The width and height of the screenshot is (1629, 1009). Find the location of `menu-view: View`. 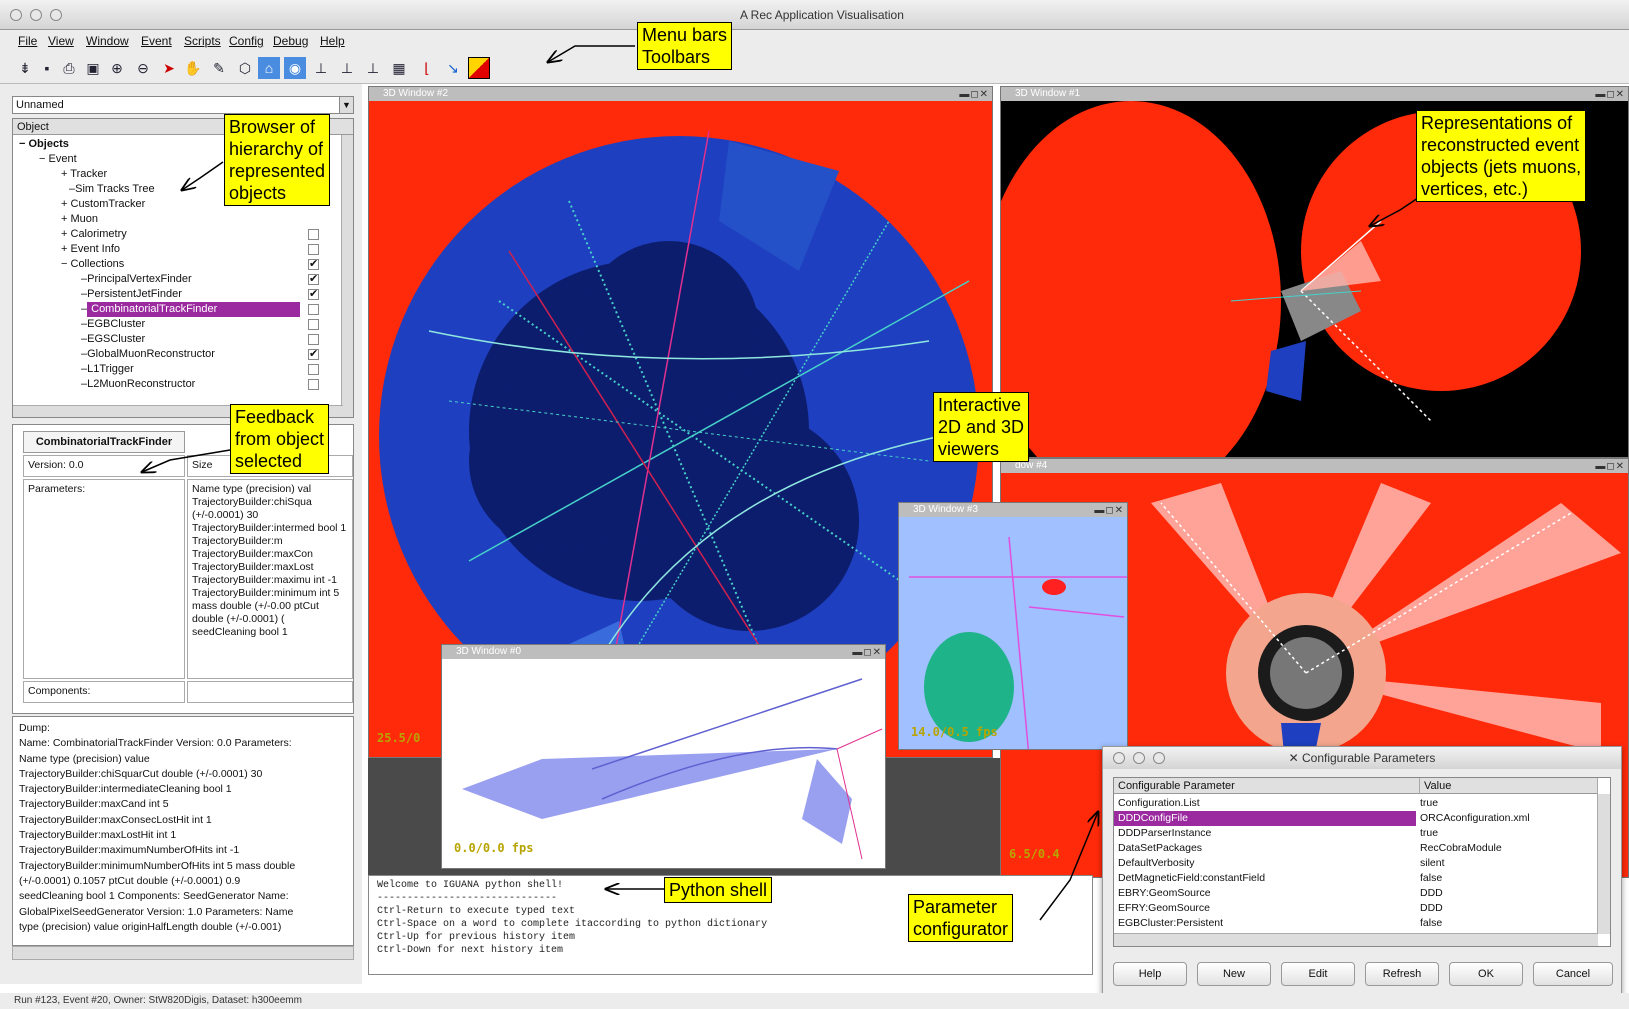

menu-view: View is located at coordinates (61, 41).